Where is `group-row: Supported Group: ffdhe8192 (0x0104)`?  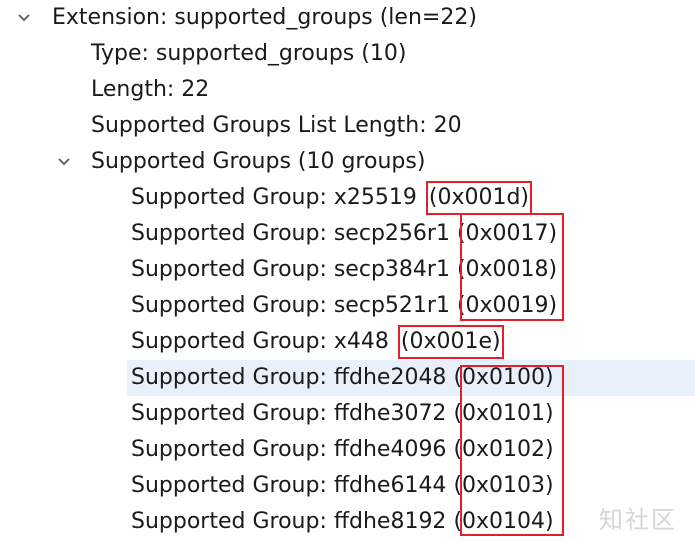
group-row: Supported Group: ffdhe8192 (0x0104) is located at coordinates (347, 522).